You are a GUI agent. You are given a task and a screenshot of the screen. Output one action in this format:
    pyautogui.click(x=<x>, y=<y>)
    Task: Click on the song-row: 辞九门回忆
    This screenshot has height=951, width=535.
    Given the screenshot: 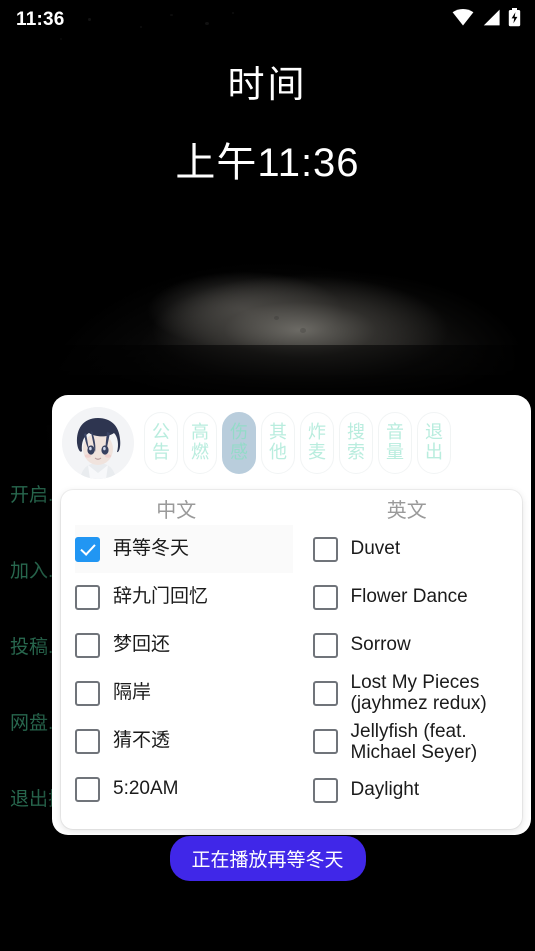 What is the action you would take?
    pyautogui.click(x=184, y=597)
    